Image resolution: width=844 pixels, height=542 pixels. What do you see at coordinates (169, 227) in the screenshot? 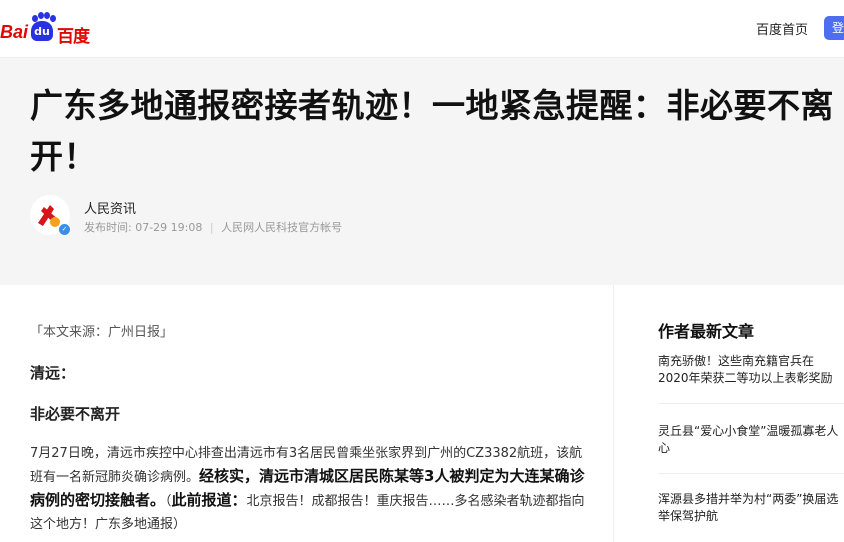
I see `publish-time: 07-29 19:08` at bounding box center [169, 227].